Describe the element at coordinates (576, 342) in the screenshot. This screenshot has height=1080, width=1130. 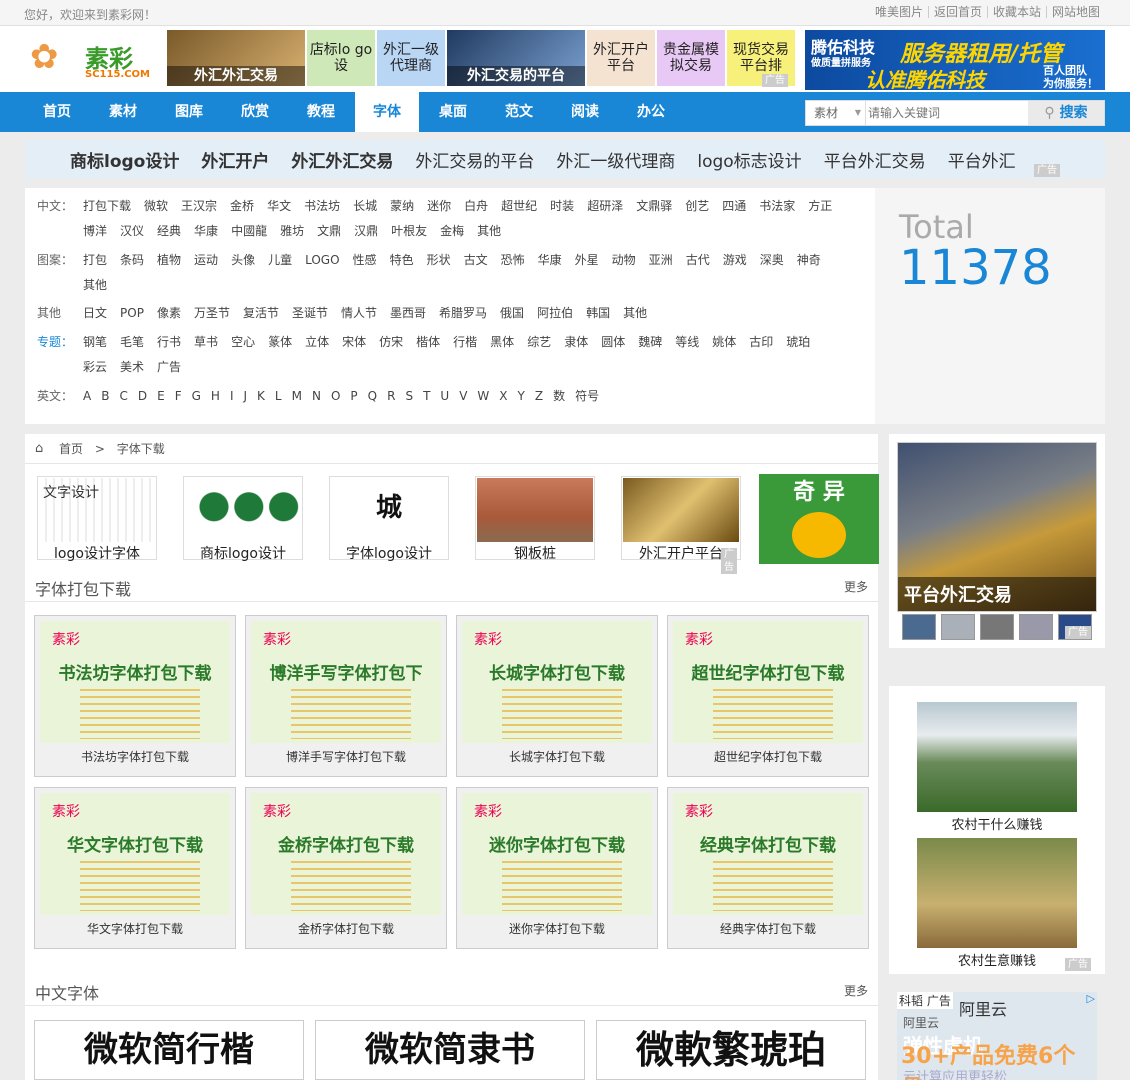
I see `filter-option: 隶体` at that location.